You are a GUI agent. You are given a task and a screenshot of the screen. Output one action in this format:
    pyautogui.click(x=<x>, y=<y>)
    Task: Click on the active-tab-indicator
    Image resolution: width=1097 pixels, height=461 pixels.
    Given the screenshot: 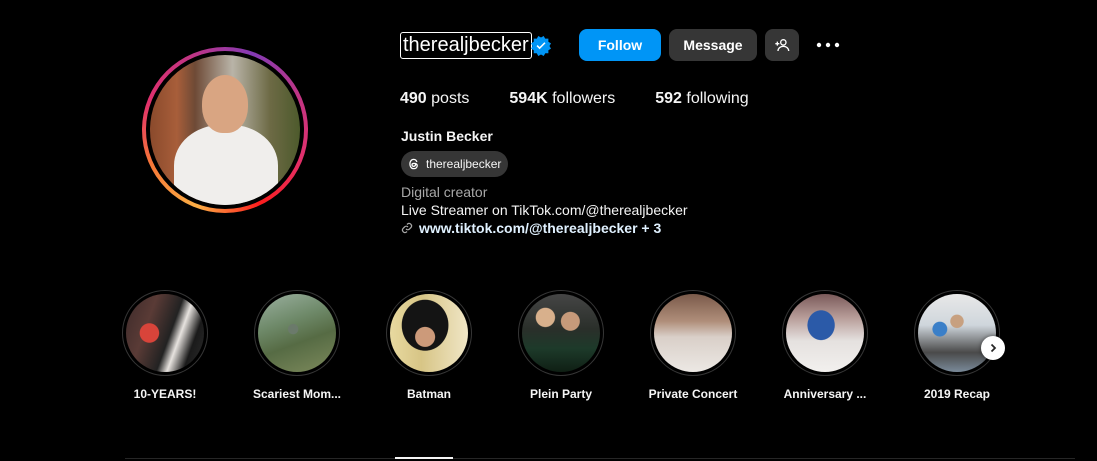 What is the action you would take?
    pyautogui.click(x=424, y=458)
    